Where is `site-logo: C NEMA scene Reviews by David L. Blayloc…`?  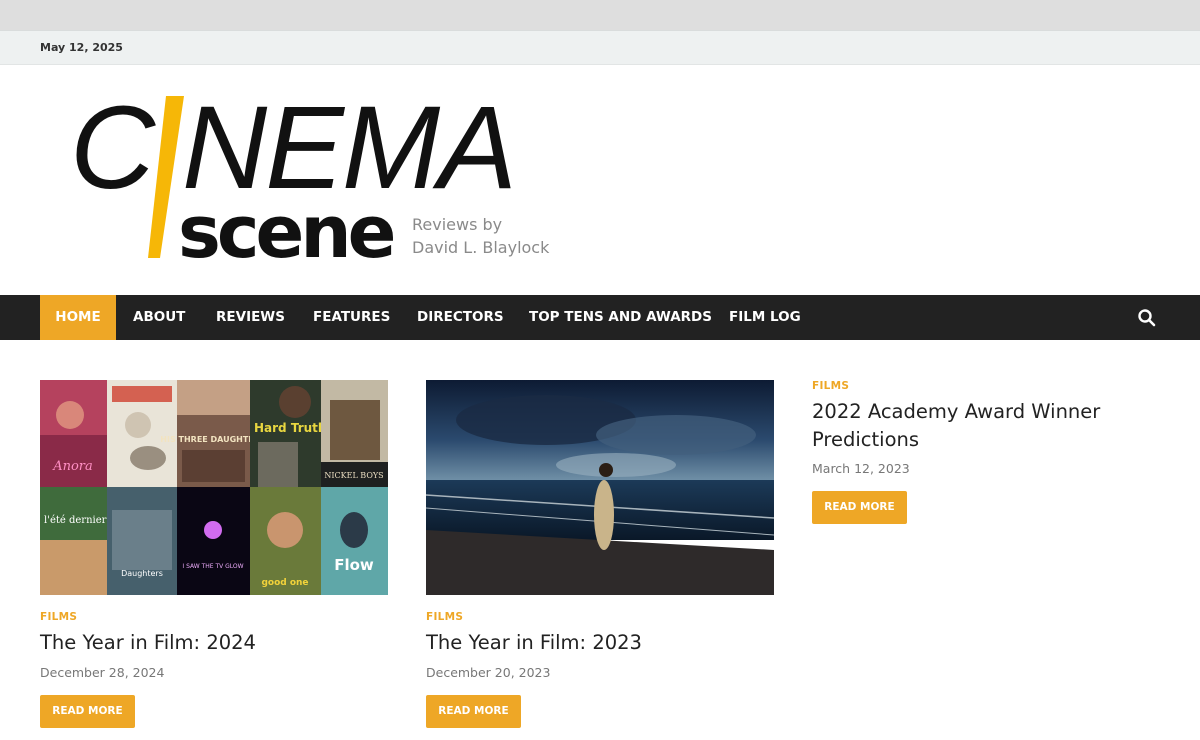 site-logo: C NEMA scene Reviews by David L. Blayloc… is located at coordinates (310, 178).